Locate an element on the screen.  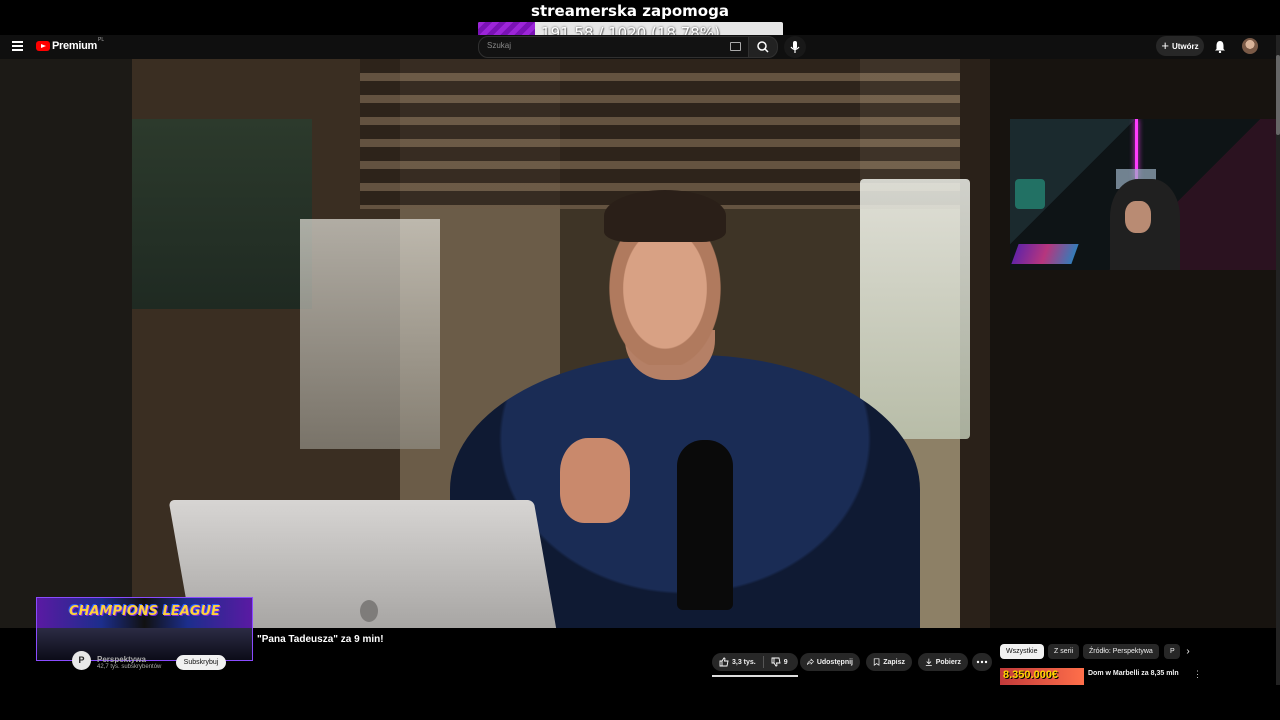
subscribe-button: Subskrybuj is located at coordinates (201, 662).